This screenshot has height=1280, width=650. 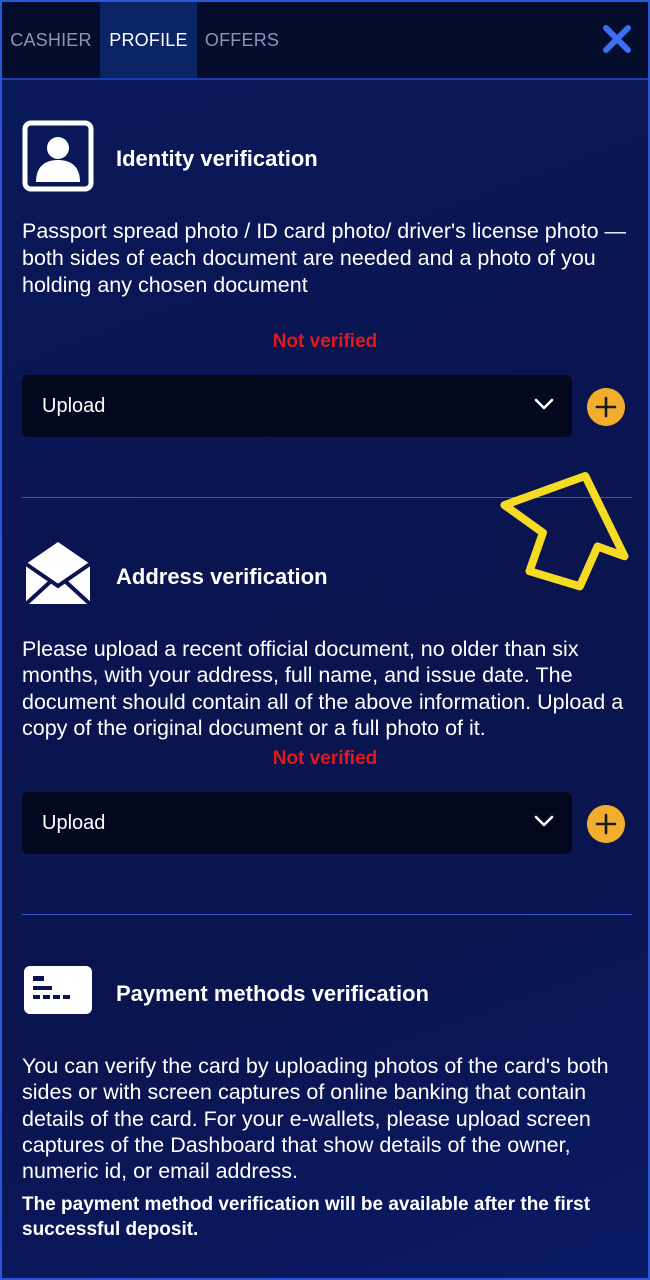 I want to click on tab-offers: OFFERS, so click(x=242, y=40).